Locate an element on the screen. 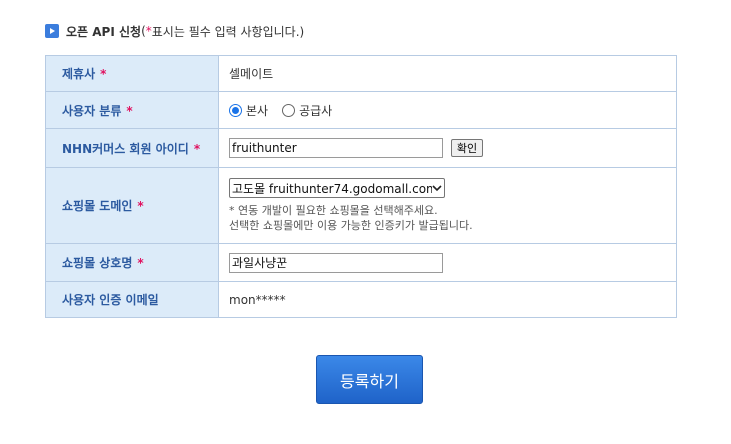 This screenshot has height=444, width=731. auth-email-value: mon***** is located at coordinates (447, 299).